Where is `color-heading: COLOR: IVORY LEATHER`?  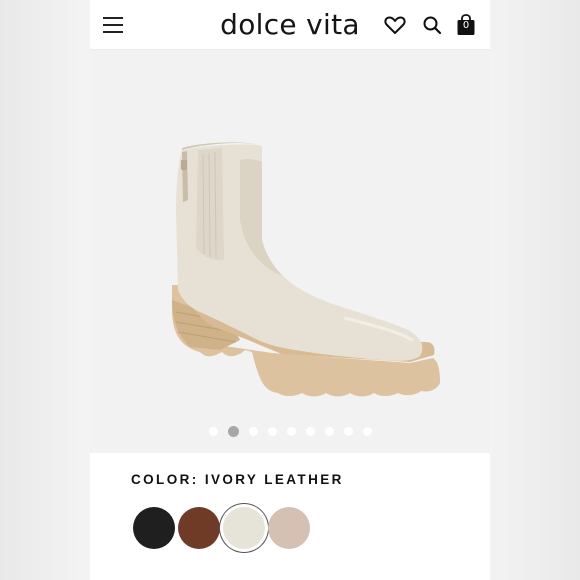 color-heading: COLOR: IVORY LEATHER is located at coordinates (237, 479).